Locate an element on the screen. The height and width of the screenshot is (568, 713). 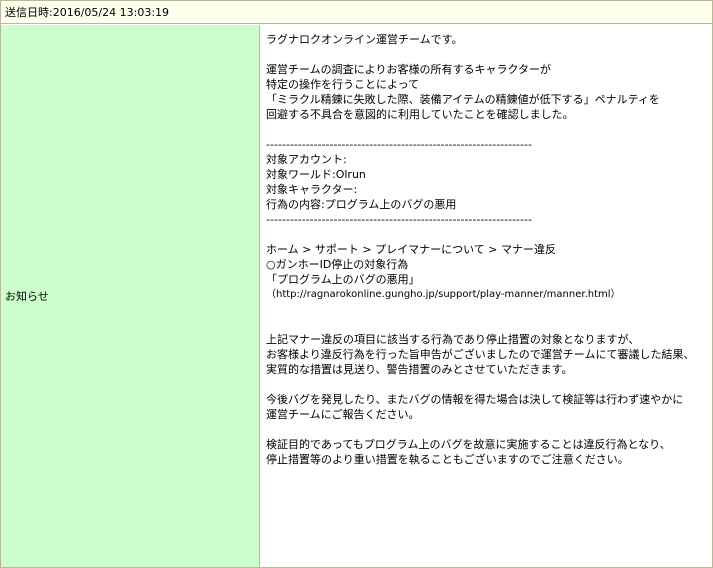
sent-datetime-value: 2016/05/24 13:03:19 is located at coordinates (111, 12).